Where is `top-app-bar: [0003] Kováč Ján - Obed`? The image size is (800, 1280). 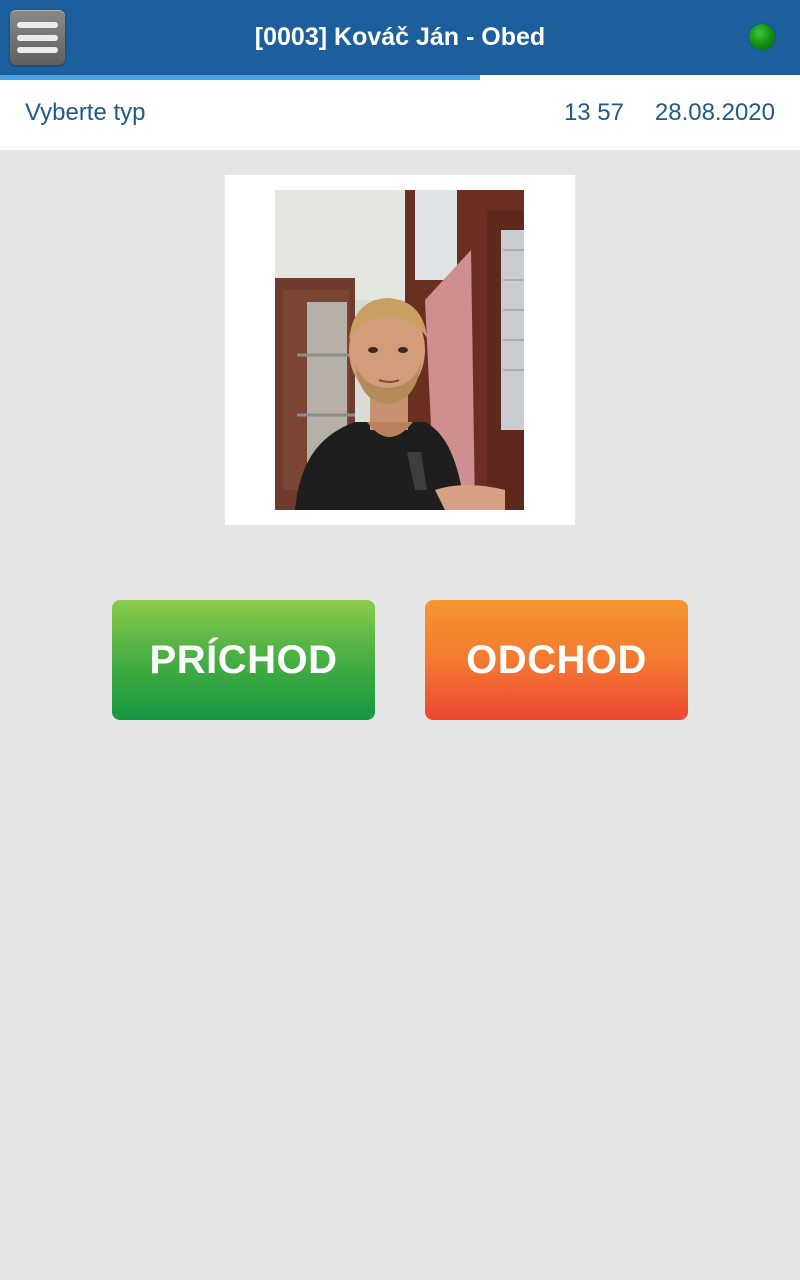 top-app-bar: [0003] Kováč Ján - Obed is located at coordinates (400, 37).